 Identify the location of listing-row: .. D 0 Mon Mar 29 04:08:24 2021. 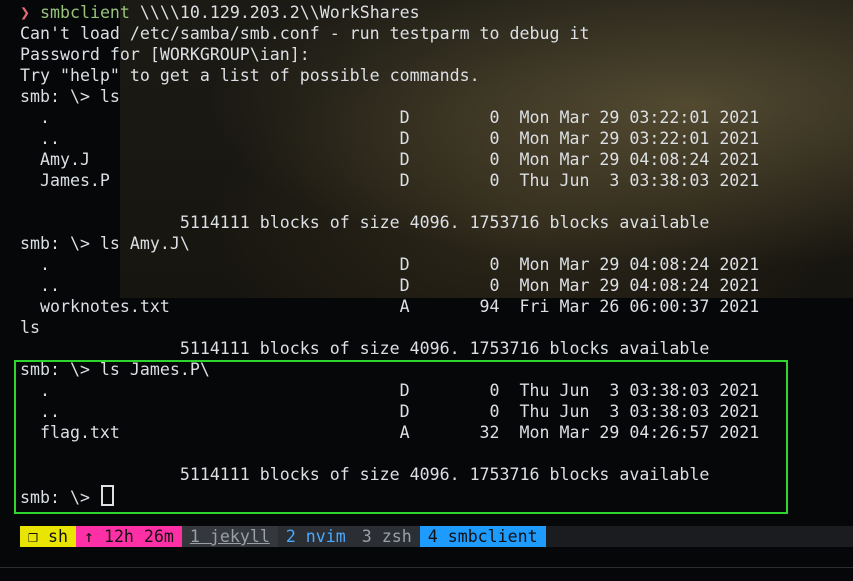
(390, 285).